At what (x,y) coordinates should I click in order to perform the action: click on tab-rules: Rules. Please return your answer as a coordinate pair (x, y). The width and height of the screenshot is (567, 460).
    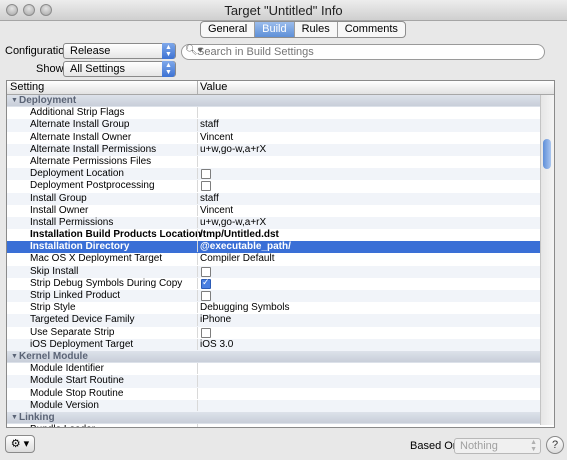
    Looking at the image, I should click on (316, 29).